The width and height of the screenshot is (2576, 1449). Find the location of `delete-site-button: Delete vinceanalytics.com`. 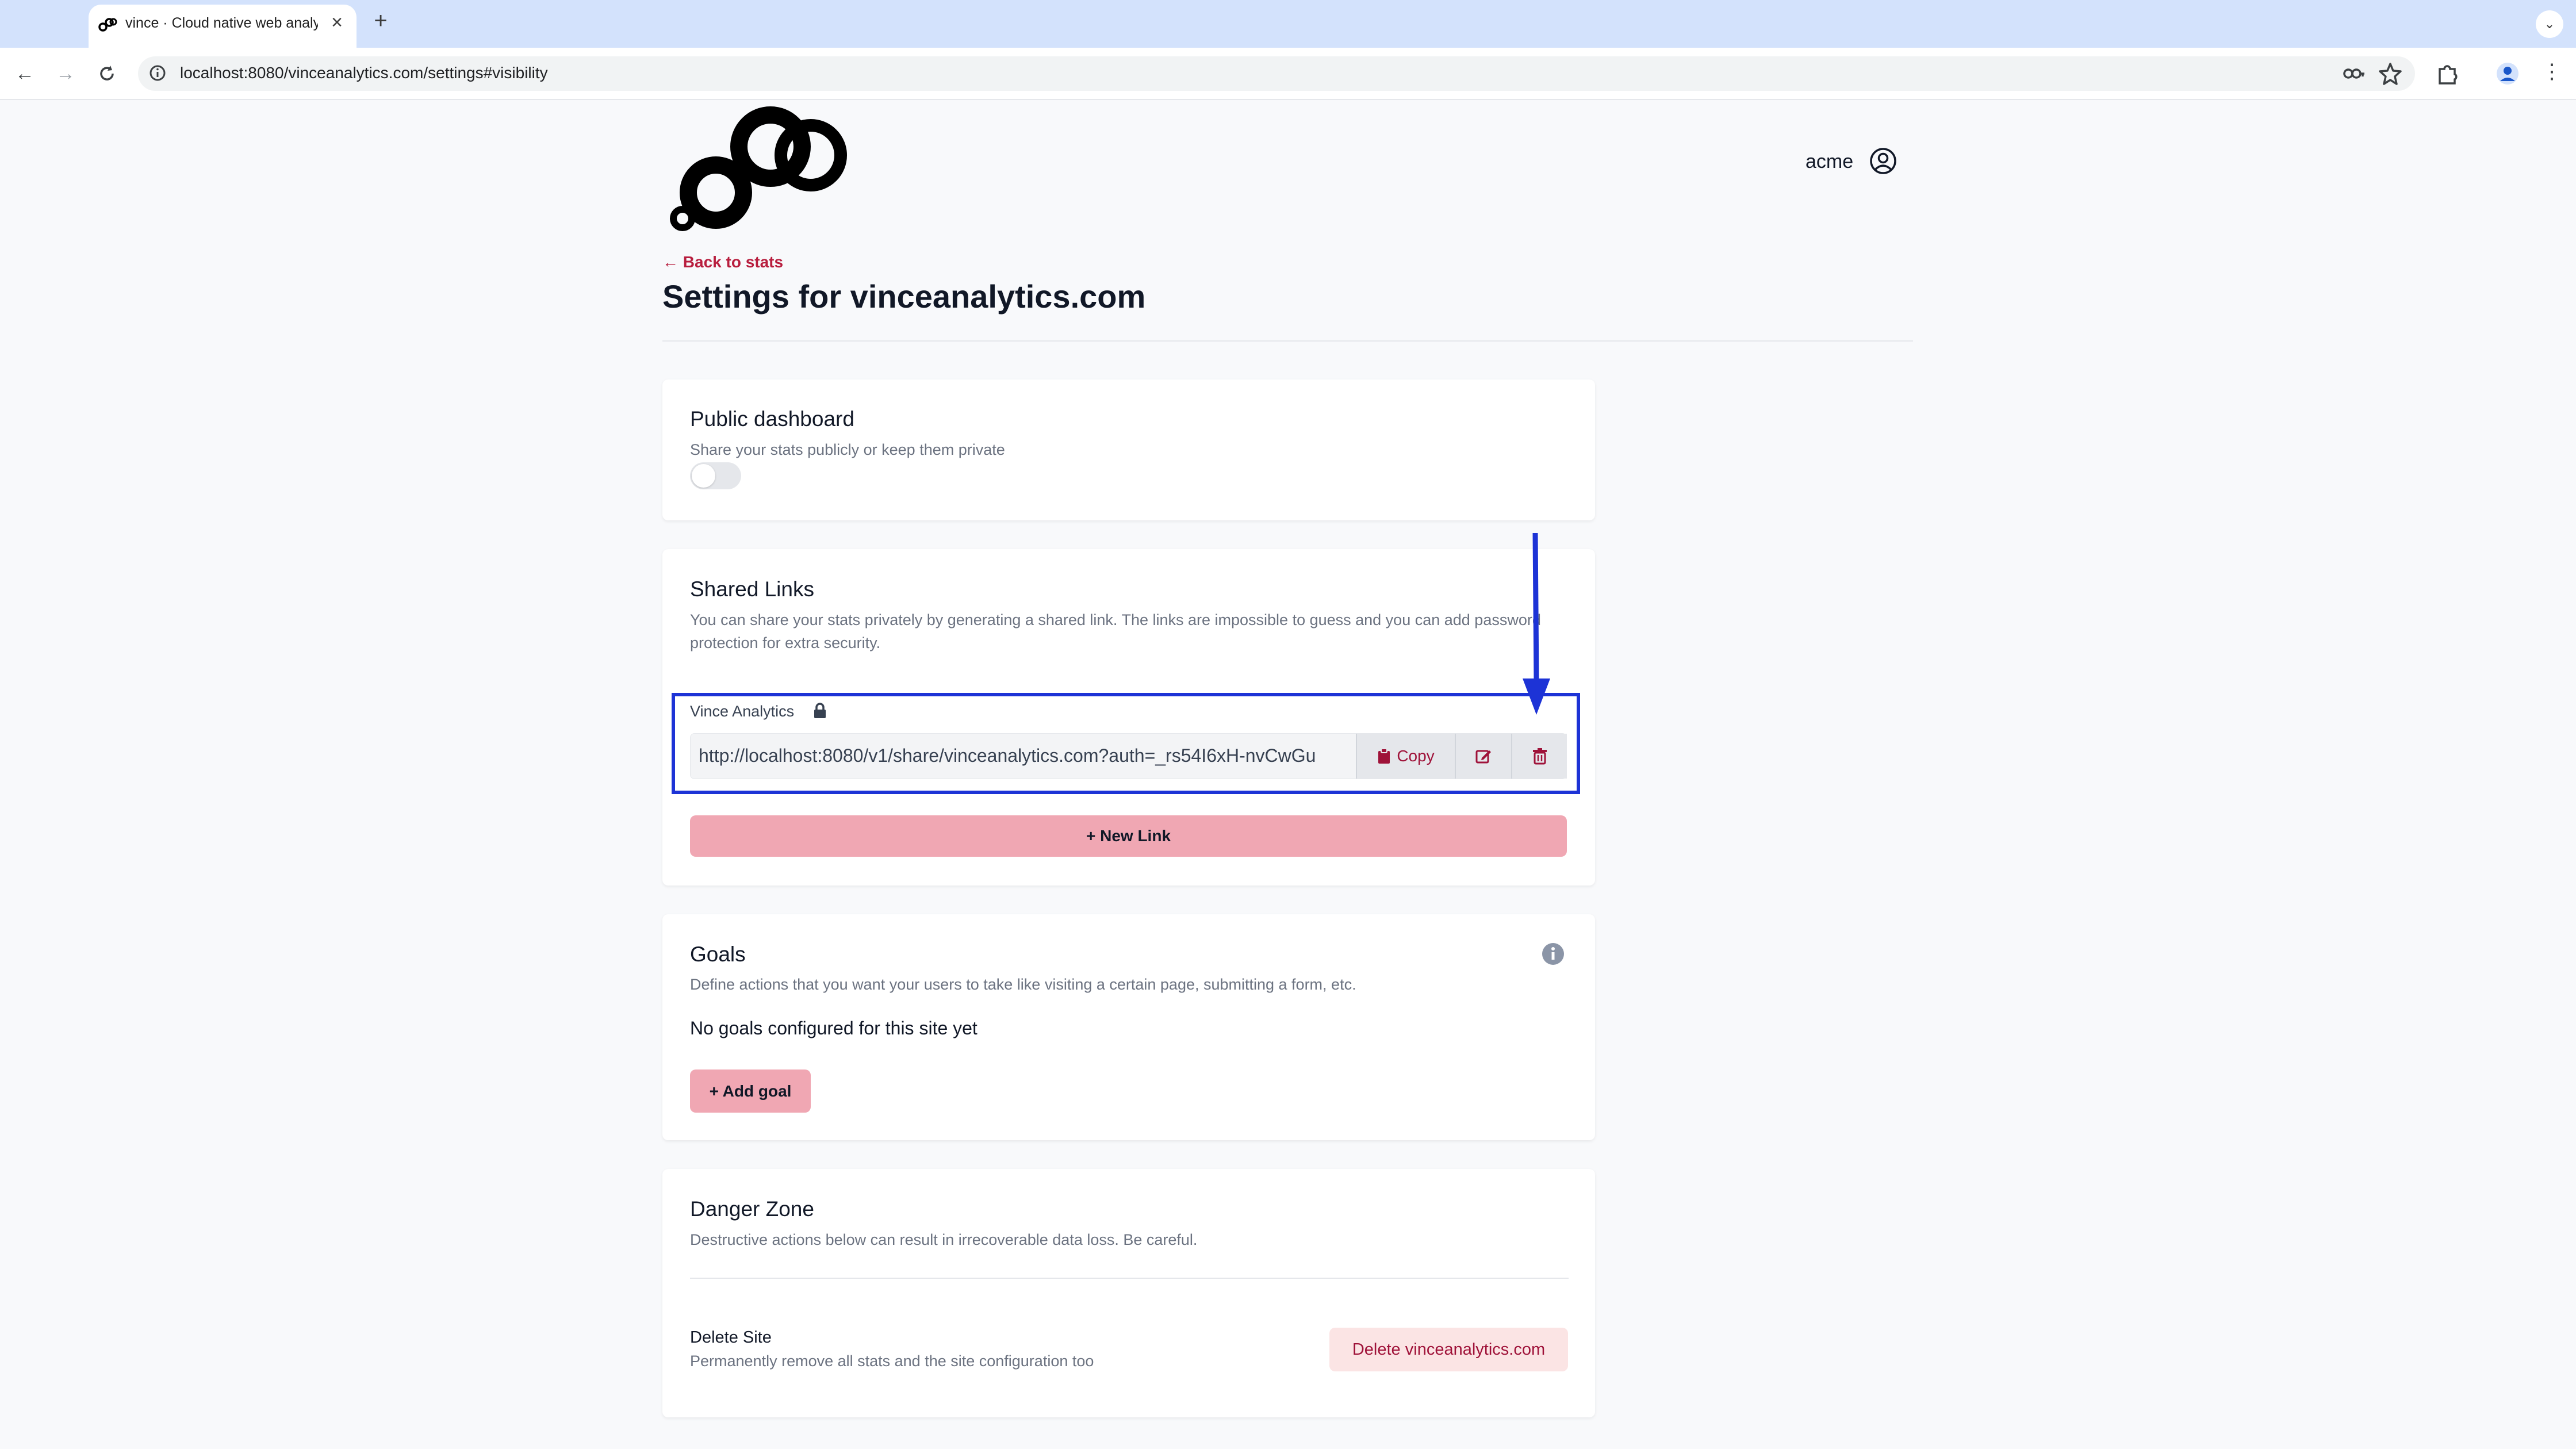

delete-site-button: Delete vinceanalytics.com is located at coordinates (1448, 1349).